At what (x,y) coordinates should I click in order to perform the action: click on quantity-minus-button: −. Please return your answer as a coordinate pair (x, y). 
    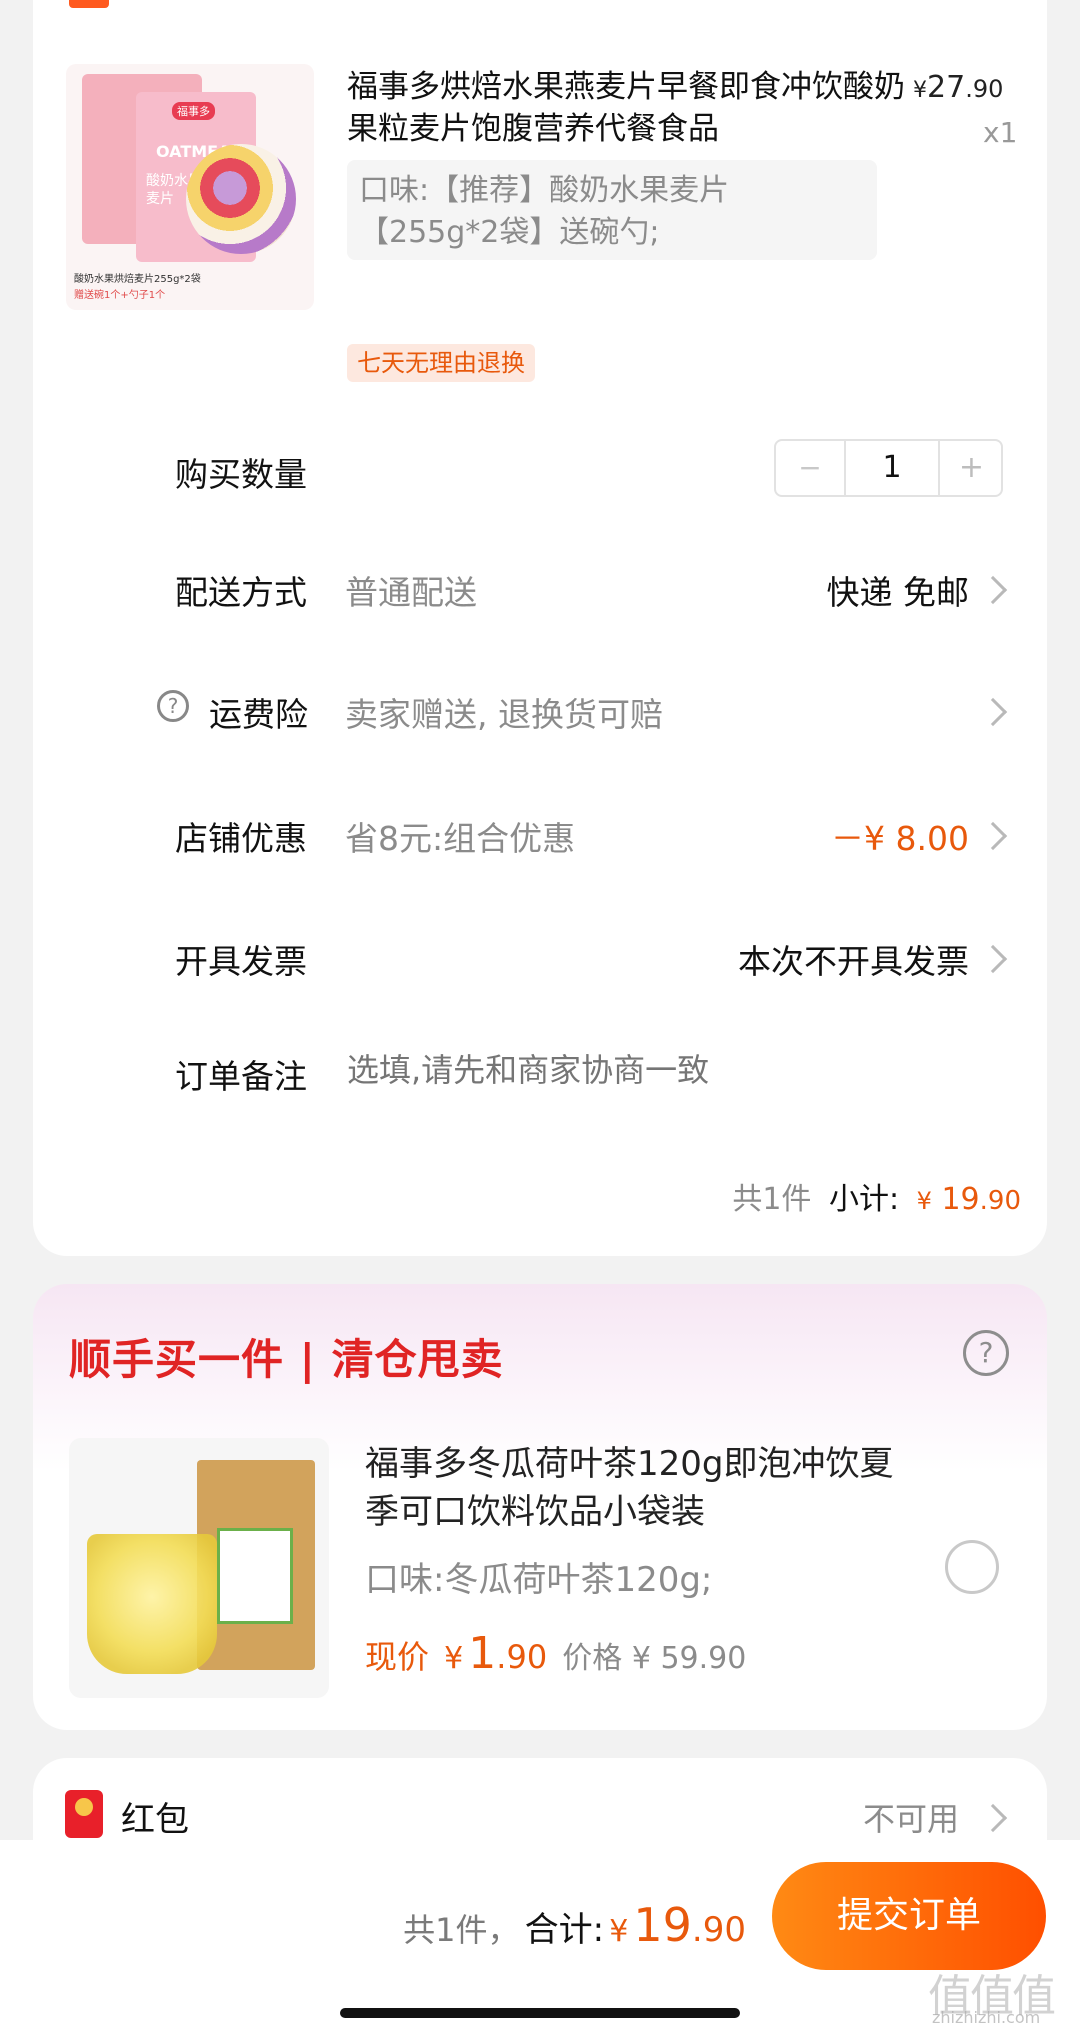
    Looking at the image, I should click on (811, 468).